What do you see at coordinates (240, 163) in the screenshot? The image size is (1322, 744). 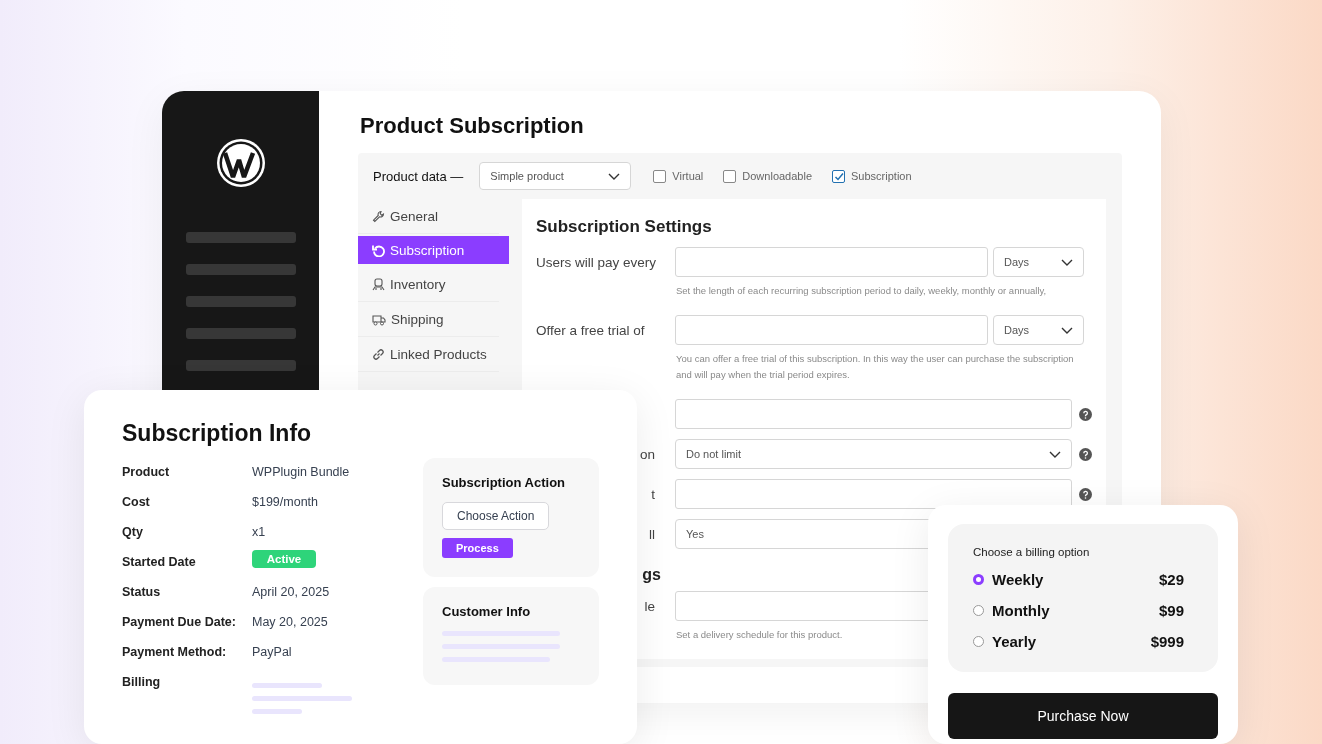 I see `logo-icon` at bounding box center [240, 163].